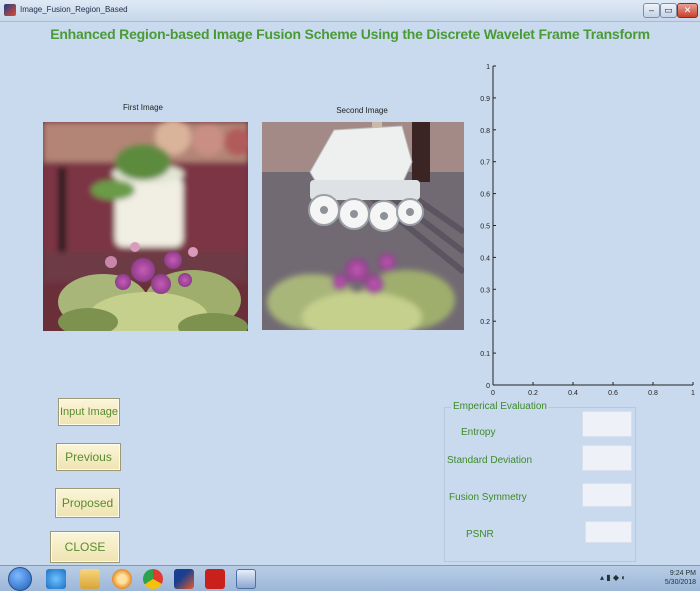  Describe the element at coordinates (246, 579) in the screenshot. I see `word-doc-icon` at that location.